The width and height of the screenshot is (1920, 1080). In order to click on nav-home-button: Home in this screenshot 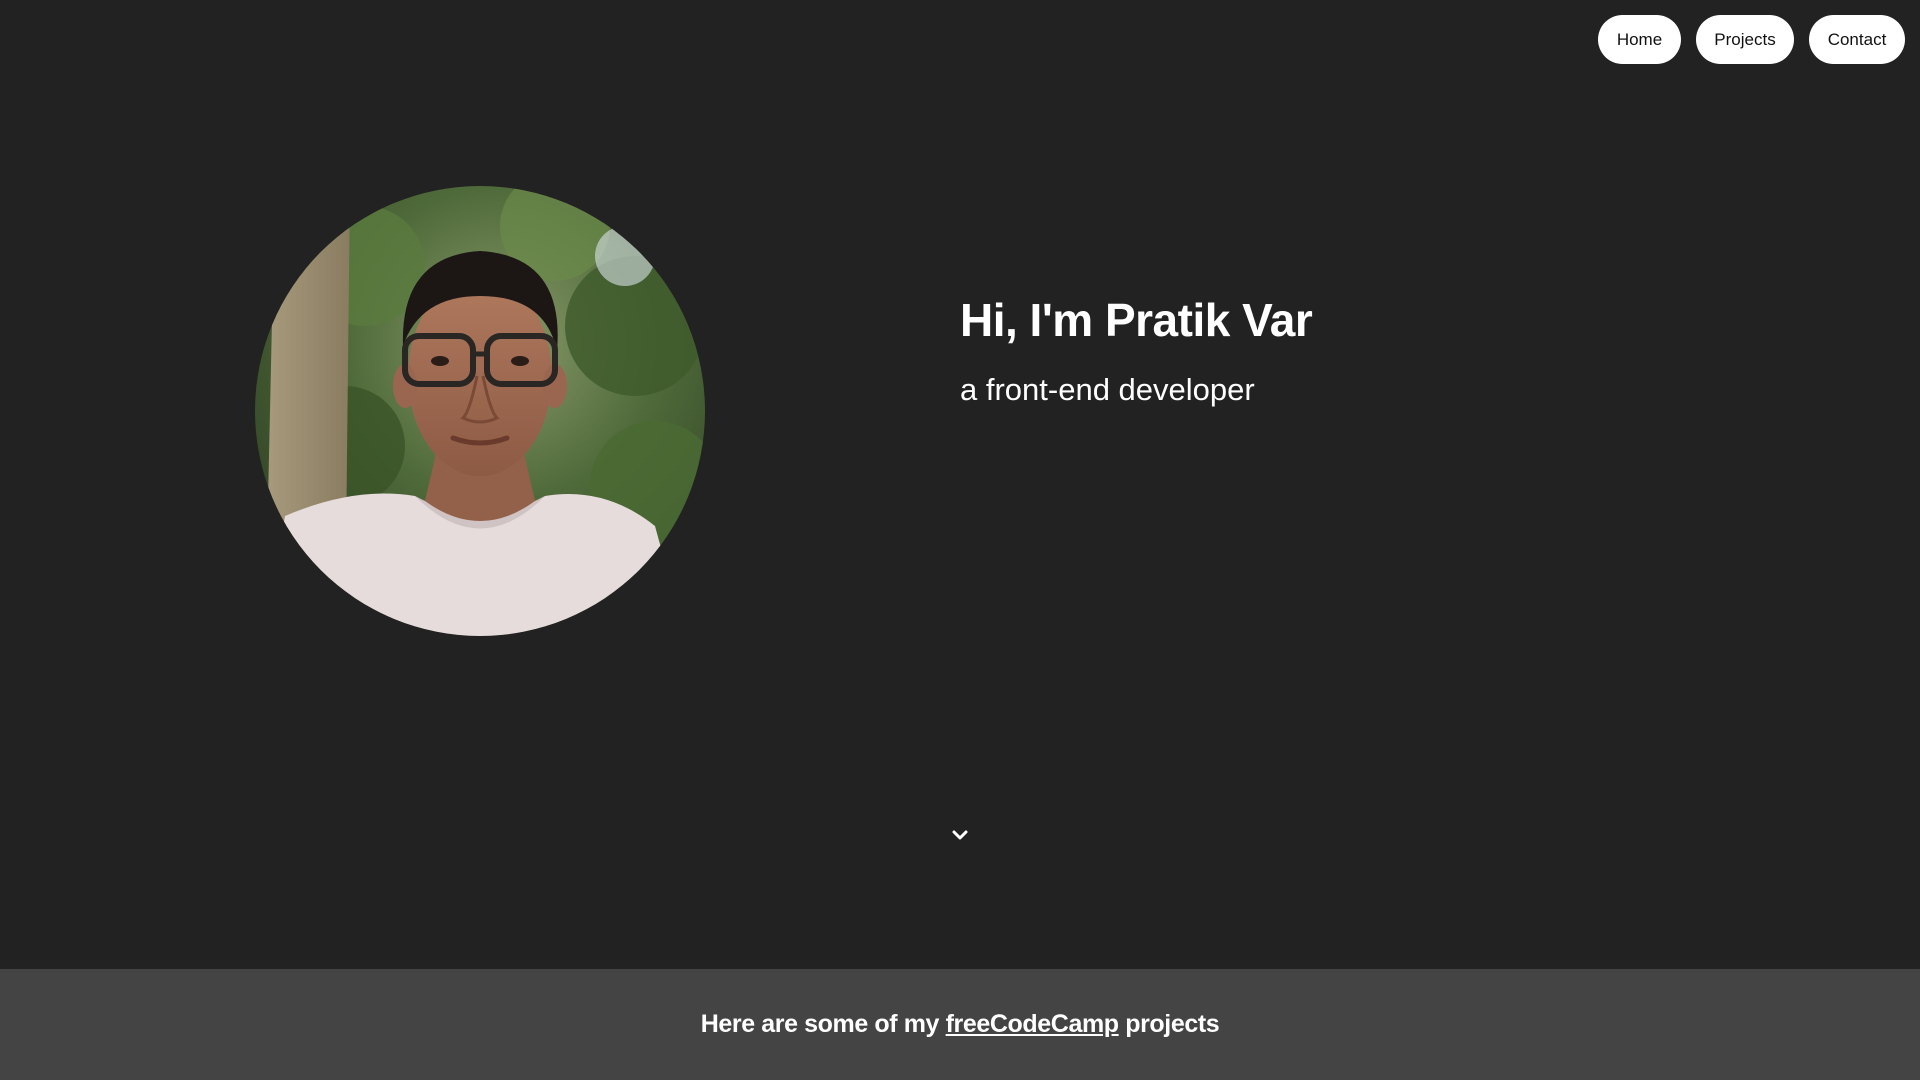, I will do `click(1639, 39)`.